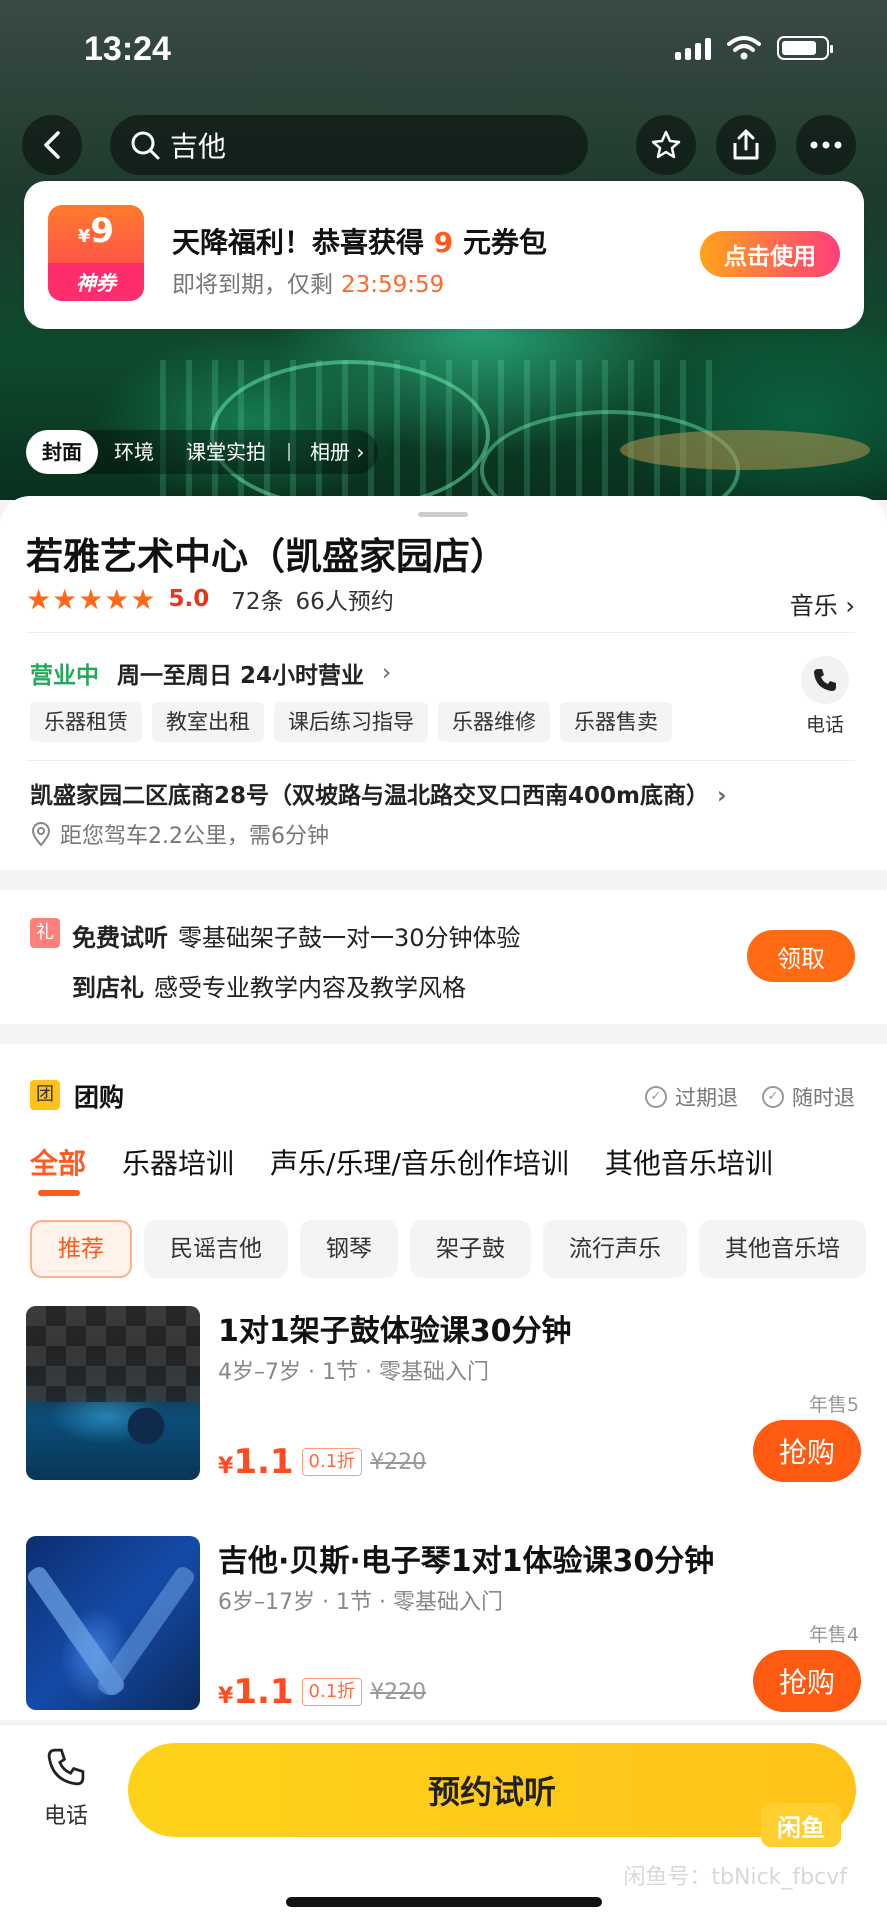 The width and height of the screenshot is (887, 1920). What do you see at coordinates (444, 1902) in the screenshot?
I see `home-indicator` at bounding box center [444, 1902].